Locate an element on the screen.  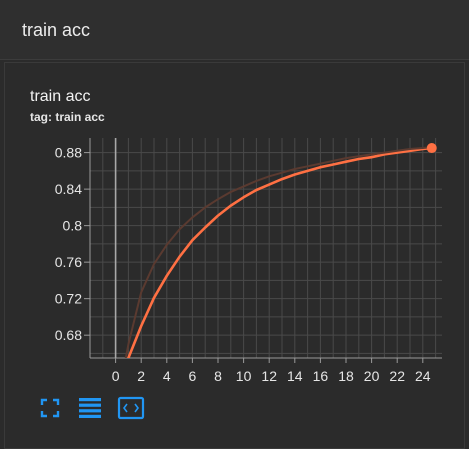
x-tick-label: 2 is located at coordinates (141, 376).